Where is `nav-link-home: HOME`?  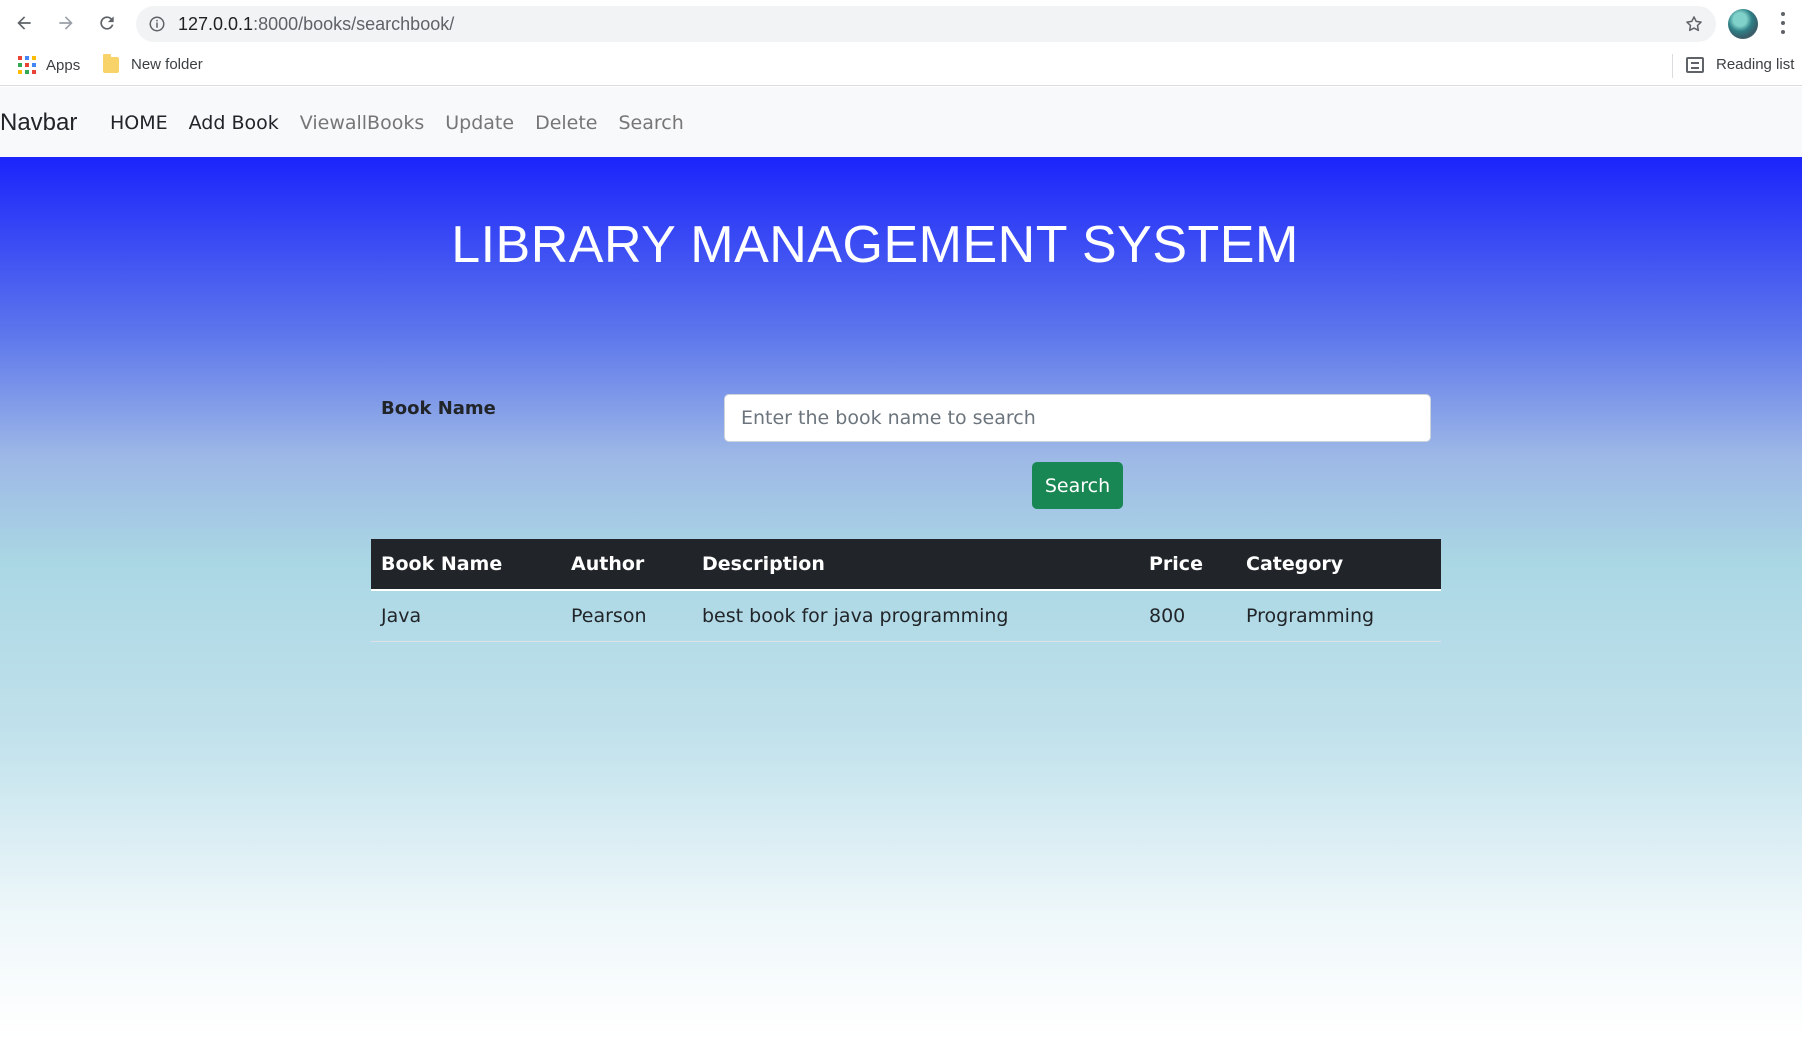 nav-link-home: HOME is located at coordinates (139, 123).